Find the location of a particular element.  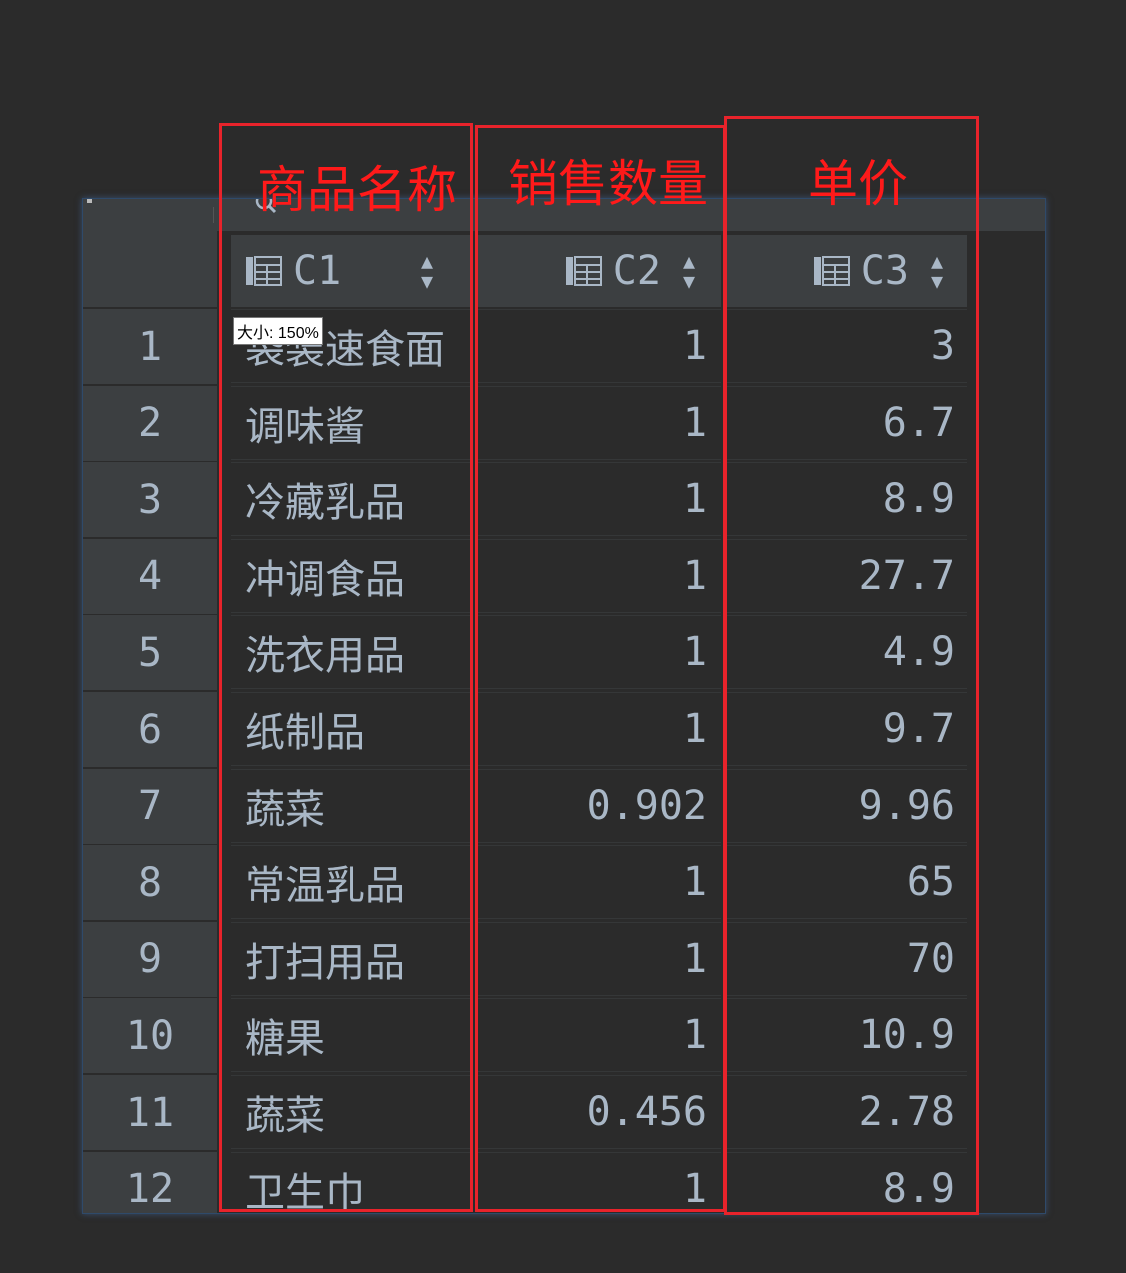

row-number: 4 is located at coordinates (150, 576).